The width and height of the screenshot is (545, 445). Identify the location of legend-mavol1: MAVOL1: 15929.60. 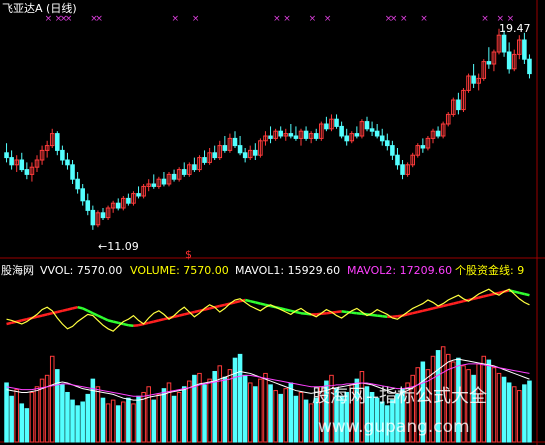
(287, 270).